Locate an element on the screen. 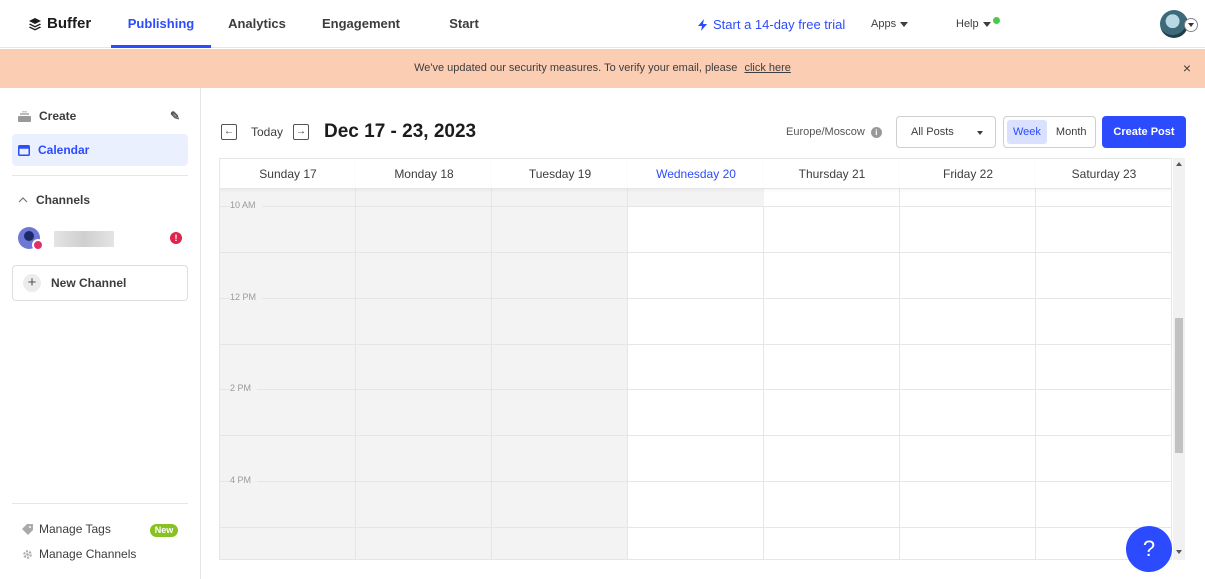 The image size is (1205, 579). manage-channels-link: Manage Channels is located at coordinates (79, 554).